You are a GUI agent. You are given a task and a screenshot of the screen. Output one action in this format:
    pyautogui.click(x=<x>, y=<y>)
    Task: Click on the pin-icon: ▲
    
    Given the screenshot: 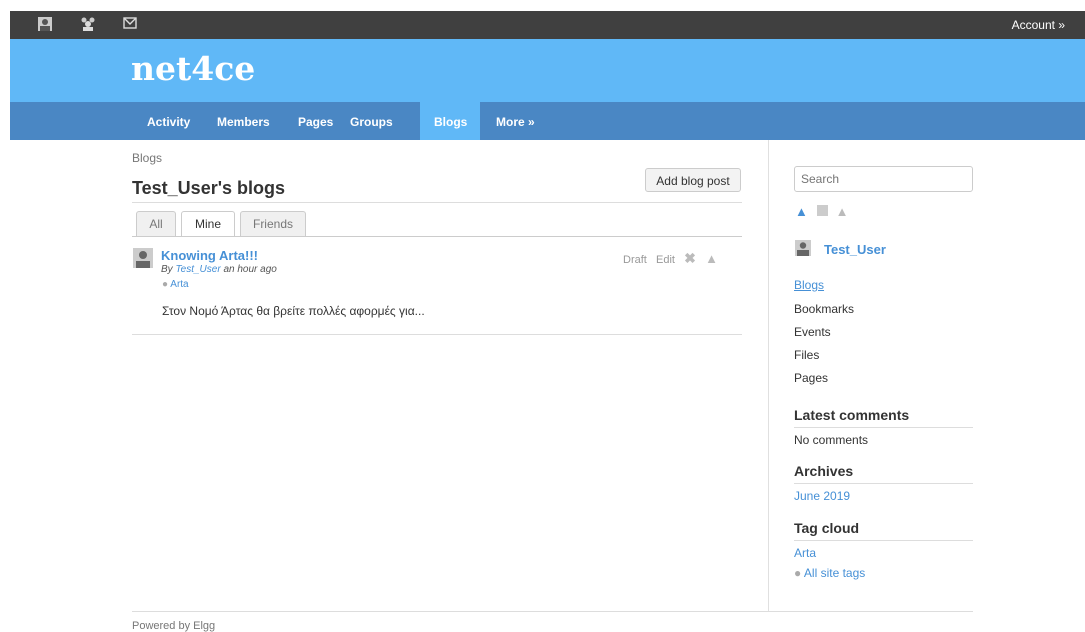 What is the action you would take?
    pyautogui.click(x=801, y=211)
    